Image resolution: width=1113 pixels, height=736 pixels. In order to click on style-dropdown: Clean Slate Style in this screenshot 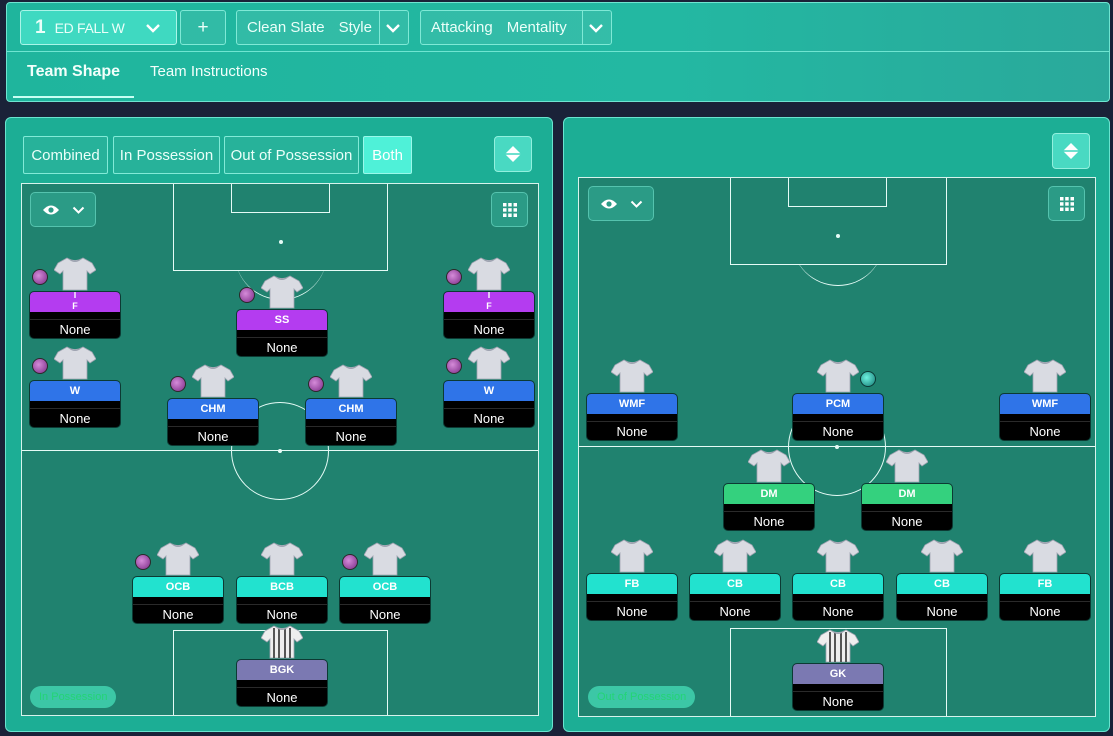, I will do `click(322, 27)`.